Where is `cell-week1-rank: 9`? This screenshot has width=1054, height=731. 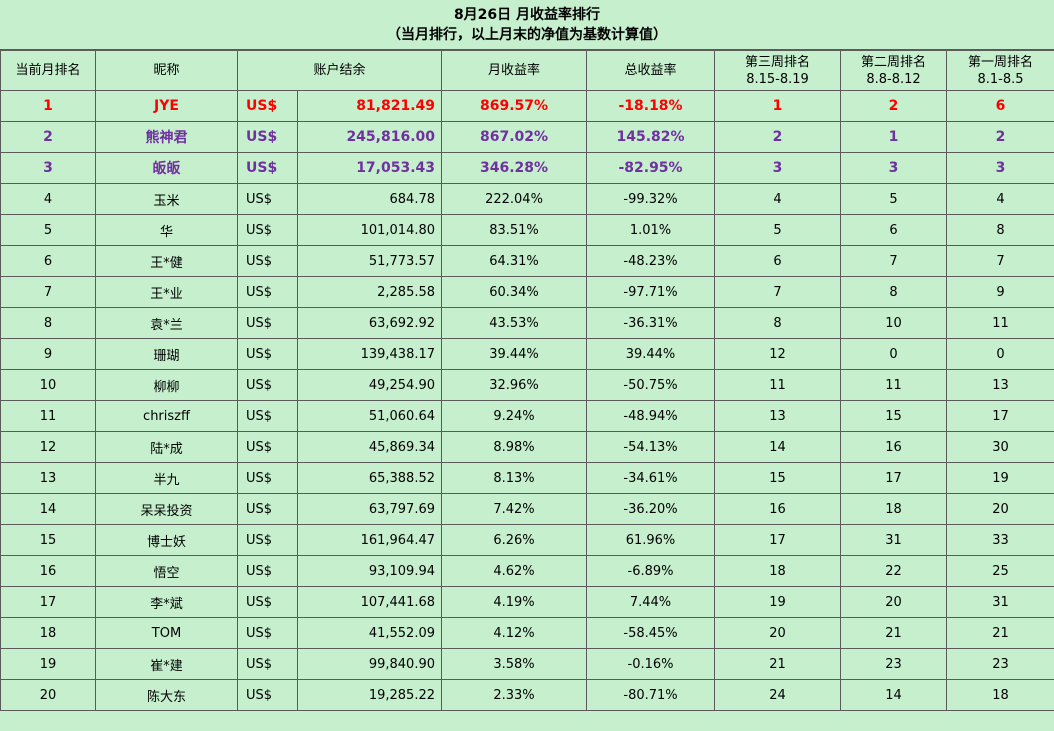 cell-week1-rank: 9 is located at coordinates (1000, 292).